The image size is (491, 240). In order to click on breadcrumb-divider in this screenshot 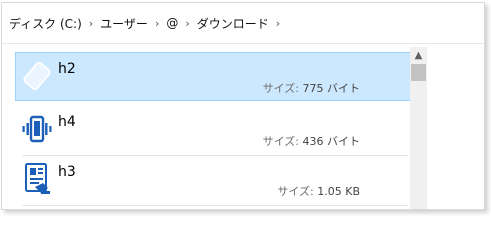, I will do `click(243, 43)`.